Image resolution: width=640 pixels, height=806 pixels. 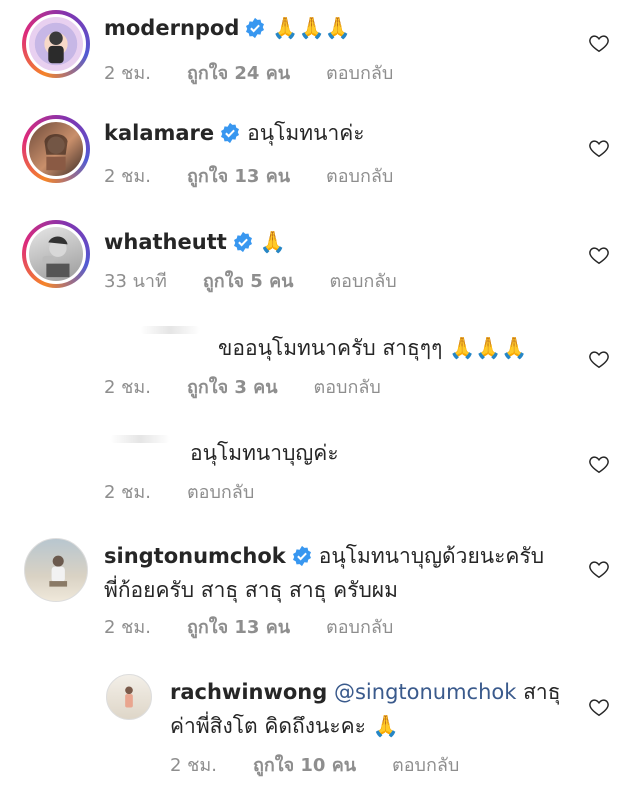 I want to click on comment-item: อนุโมทนาบุญค่ะ 2 ชม. ตอบกลับ, so click(x=320, y=475).